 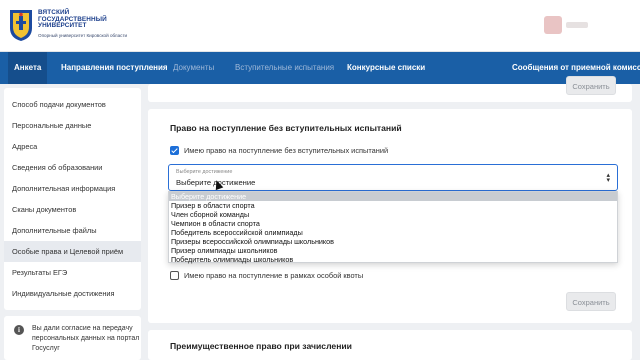 What do you see at coordinates (62, 26) in the screenshot?
I see `university-name-line-3: УНИВЕРСИТЕТ` at bounding box center [62, 26].